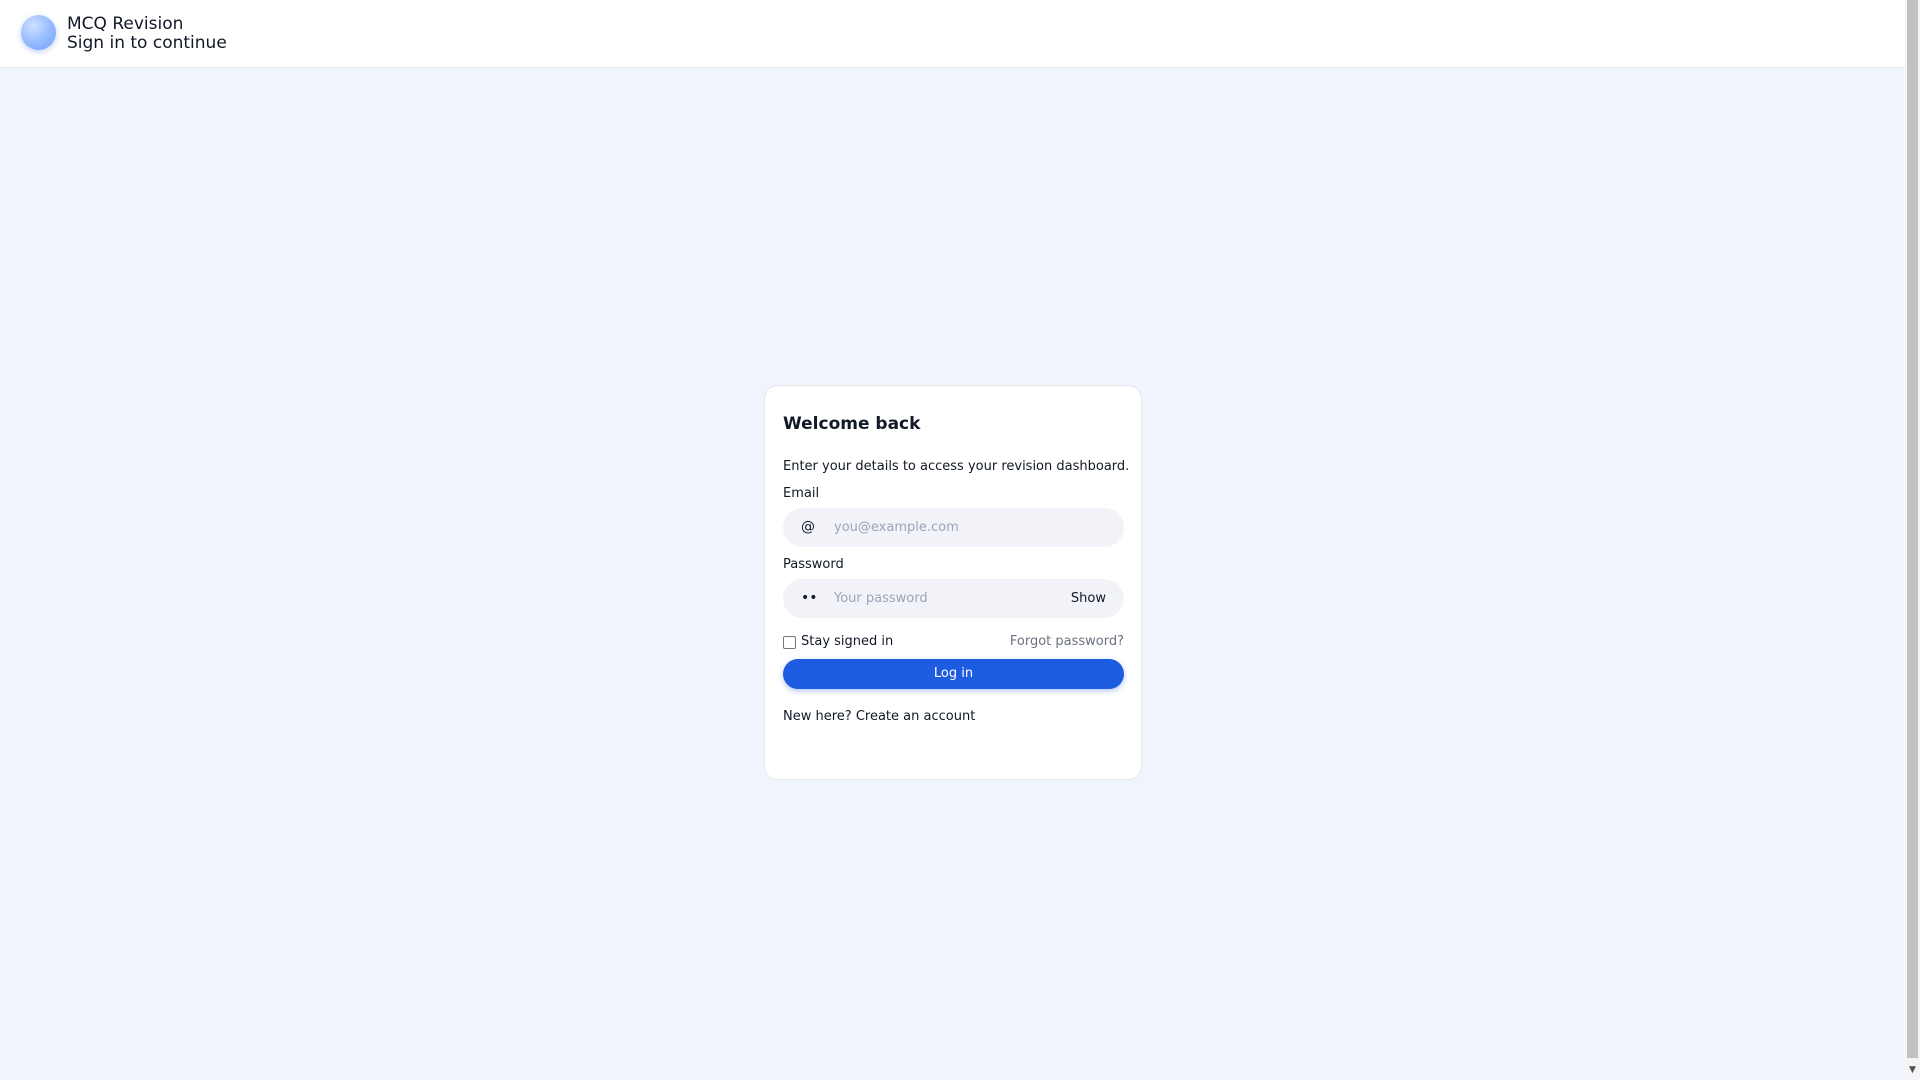 This screenshot has height=1080, width=1920. What do you see at coordinates (813, 564) in the screenshot?
I see `password-label: Password` at bounding box center [813, 564].